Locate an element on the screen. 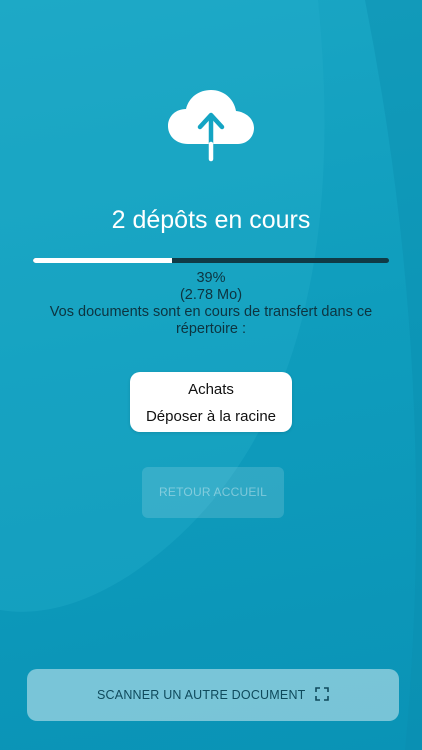 This screenshot has height=750, width=422. scan-another-button: SCANNER UN AUTRE DOCUMENT is located at coordinates (213, 695).